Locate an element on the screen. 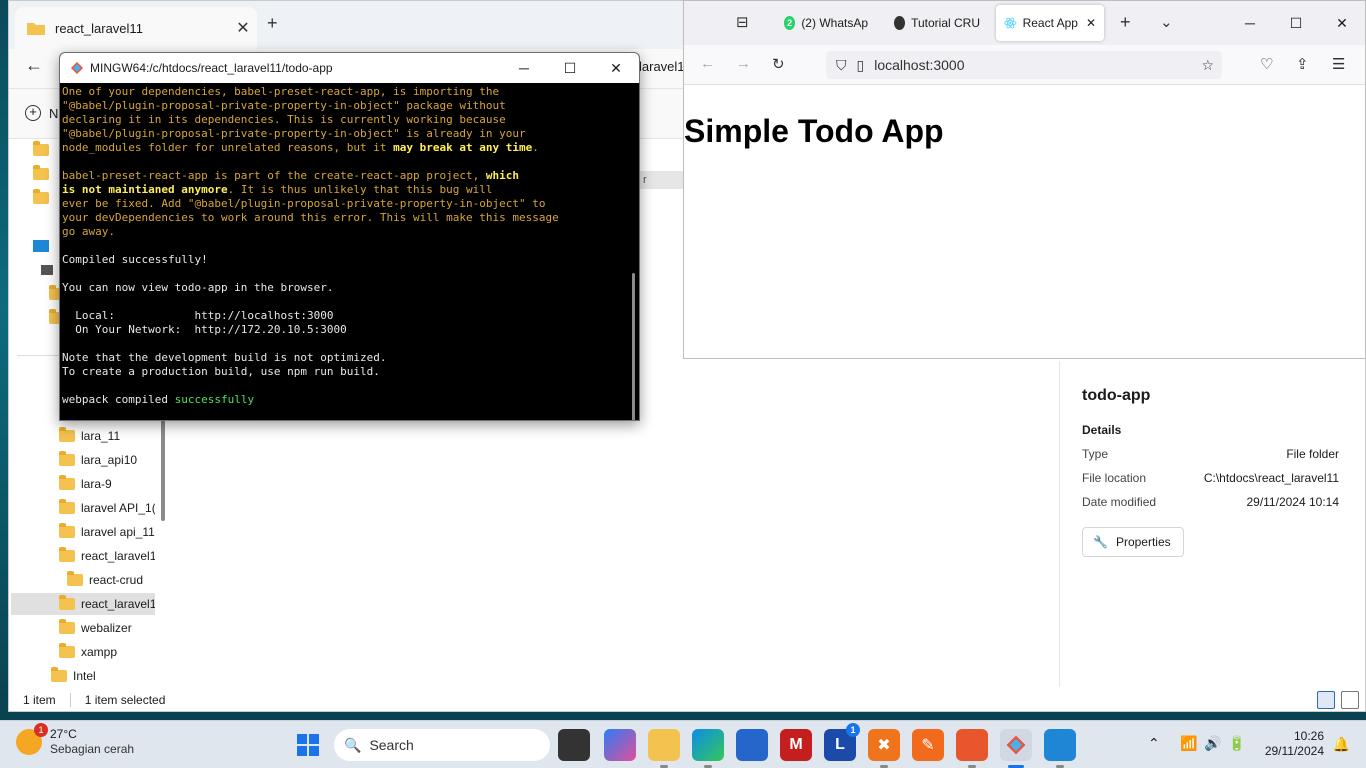 The height and width of the screenshot is (768, 1366). notification-badge: 1 is located at coordinates (853, 730).